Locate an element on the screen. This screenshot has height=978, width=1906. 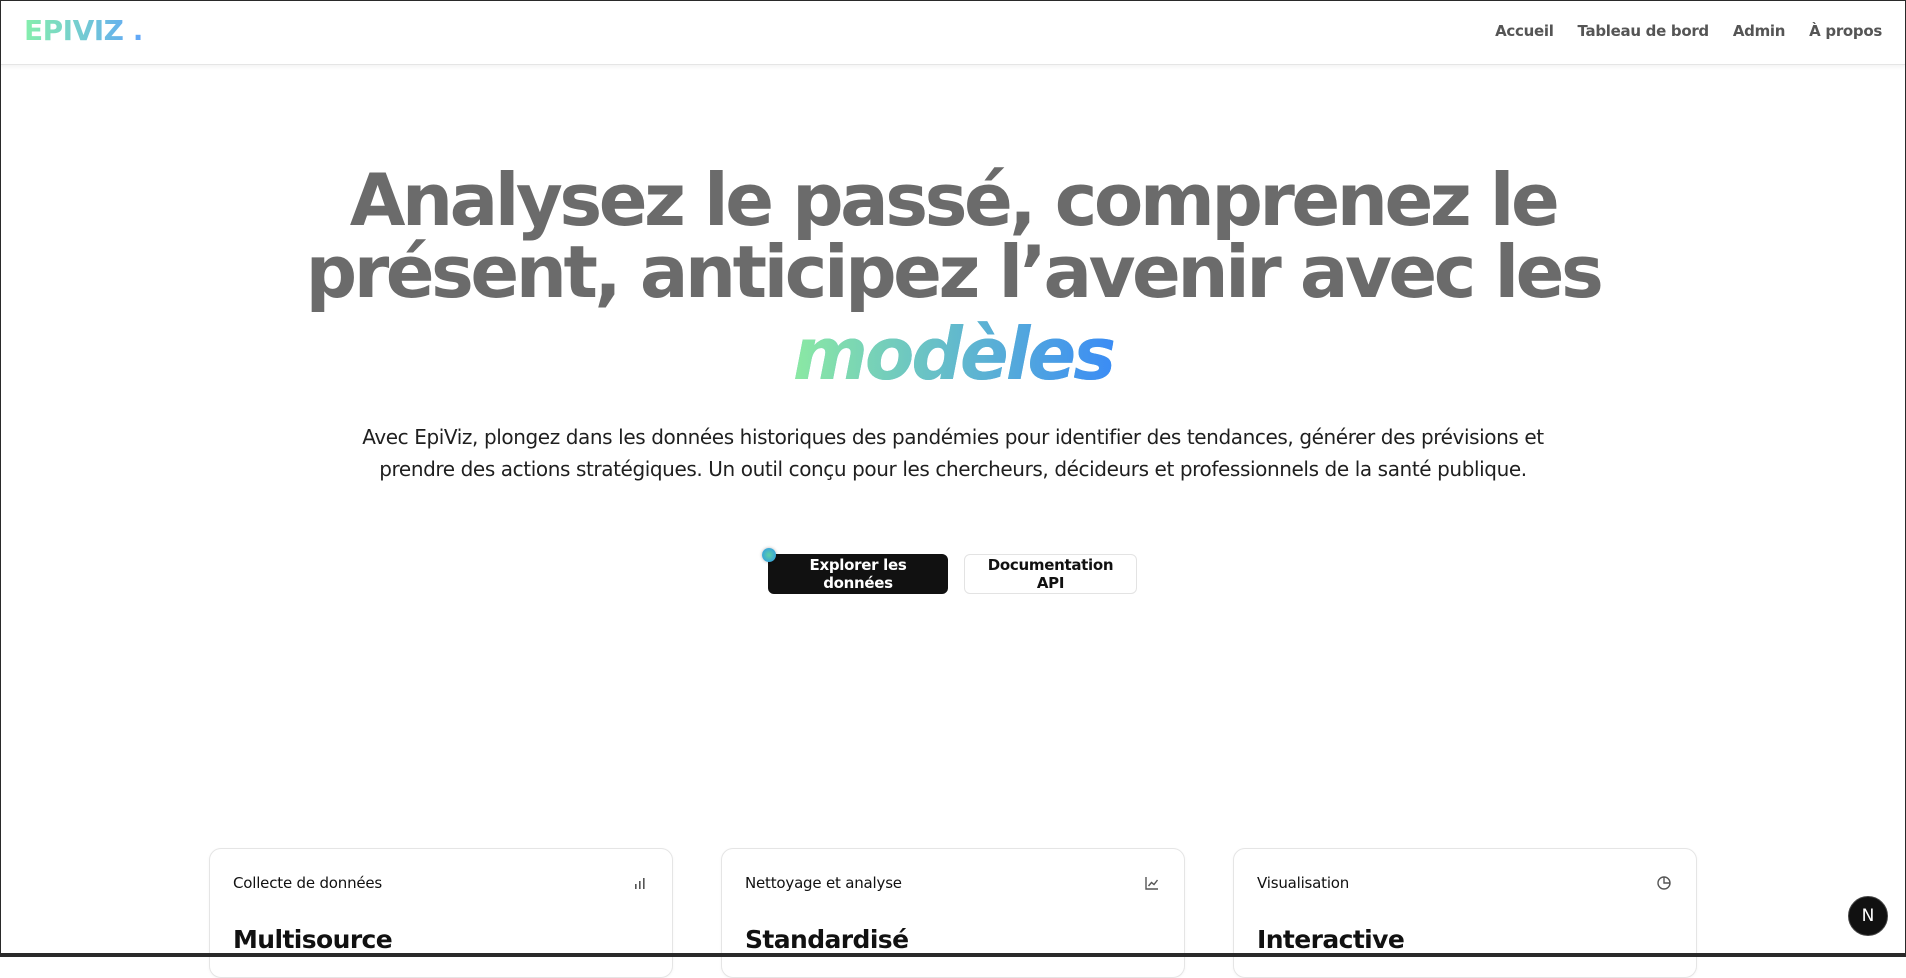
card-value: Standardisé is located at coordinates (827, 939).